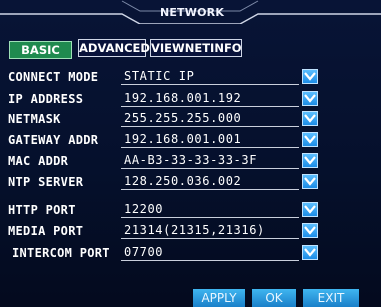  I want to click on apply-button: APPLY, so click(219, 298).